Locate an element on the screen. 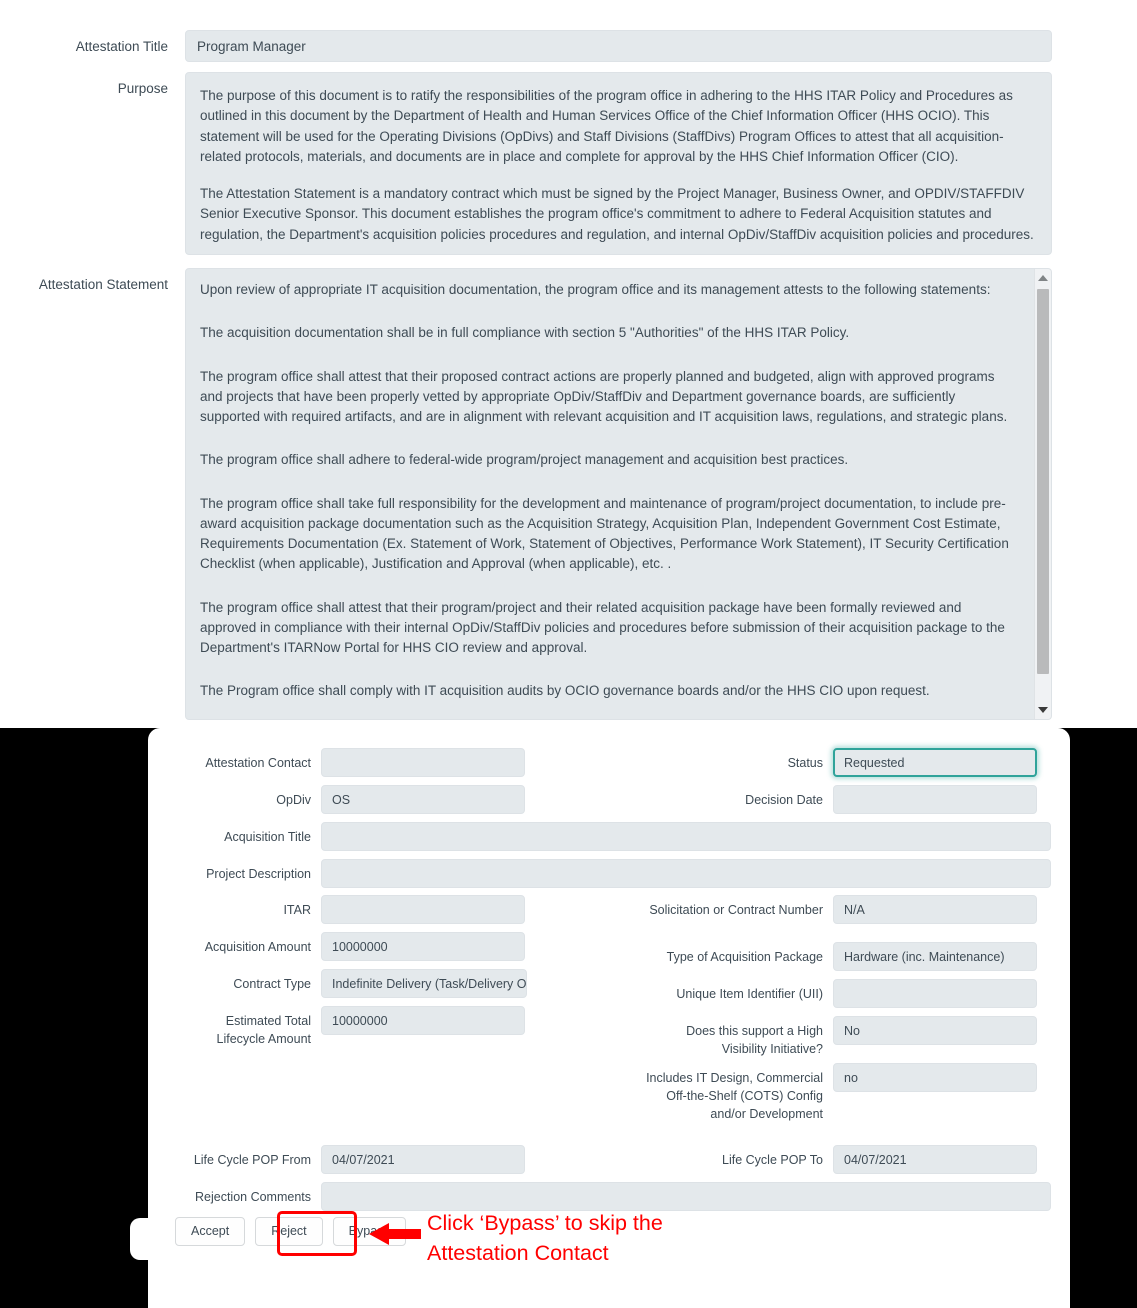  scrollbar-thumb is located at coordinates (1043, 481).